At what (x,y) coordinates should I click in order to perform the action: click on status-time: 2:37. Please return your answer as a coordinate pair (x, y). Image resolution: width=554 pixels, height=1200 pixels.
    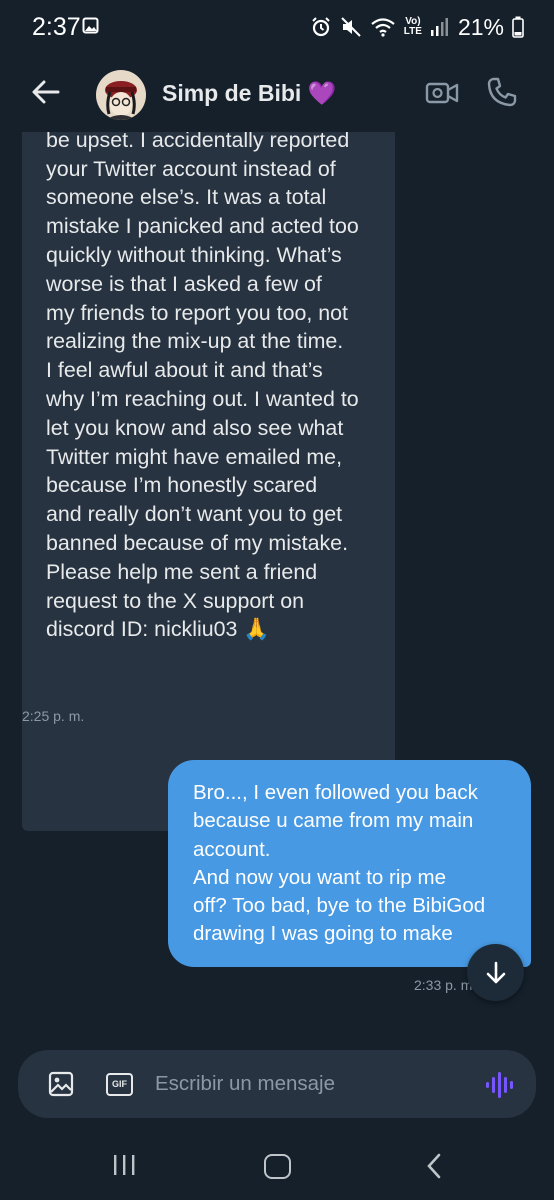
    Looking at the image, I should click on (56, 27).